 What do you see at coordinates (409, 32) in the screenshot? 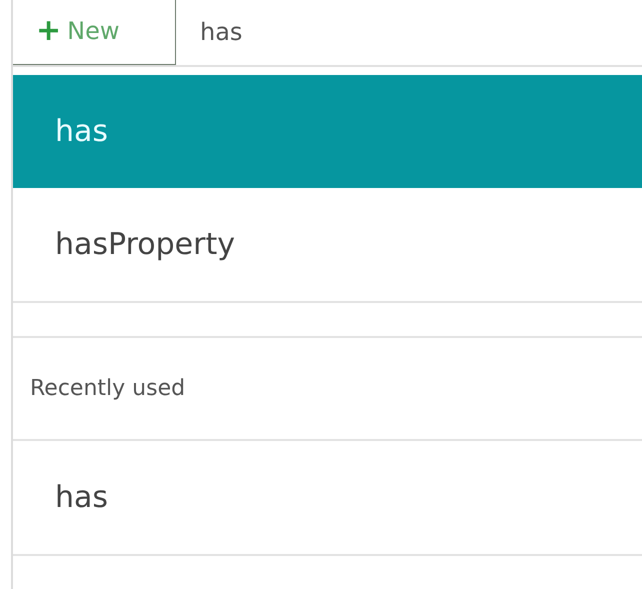
I see `search-field: has` at bounding box center [409, 32].